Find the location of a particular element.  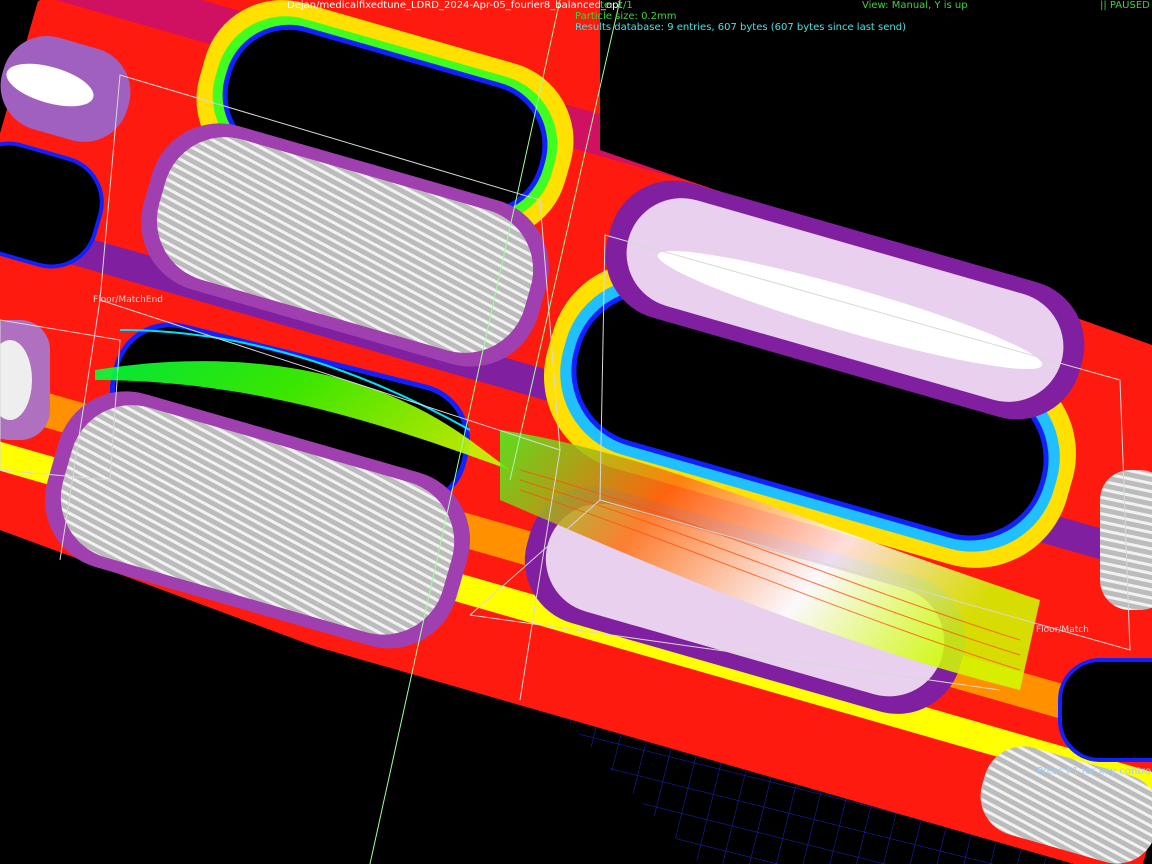

view-mode-readout: View: Manual, Y is up is located at coordinates (915, 5).